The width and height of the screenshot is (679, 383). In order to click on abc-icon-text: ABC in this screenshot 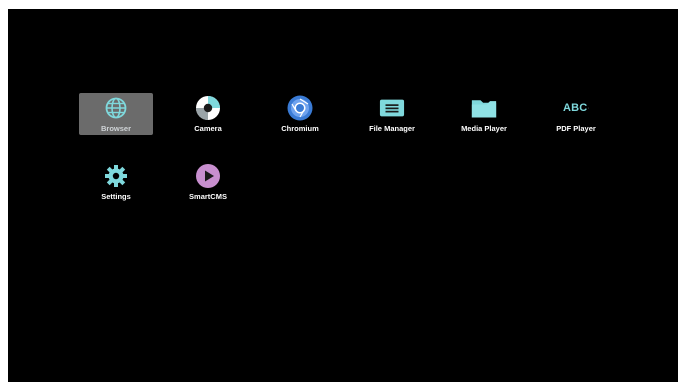, I will do `click(575, 108)`.